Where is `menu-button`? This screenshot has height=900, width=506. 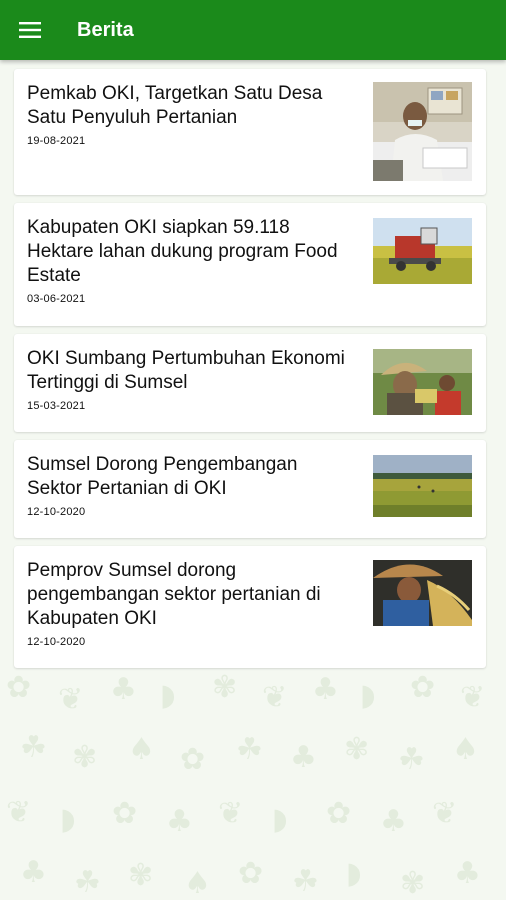 menu-button is located at coordinates (30, 30).